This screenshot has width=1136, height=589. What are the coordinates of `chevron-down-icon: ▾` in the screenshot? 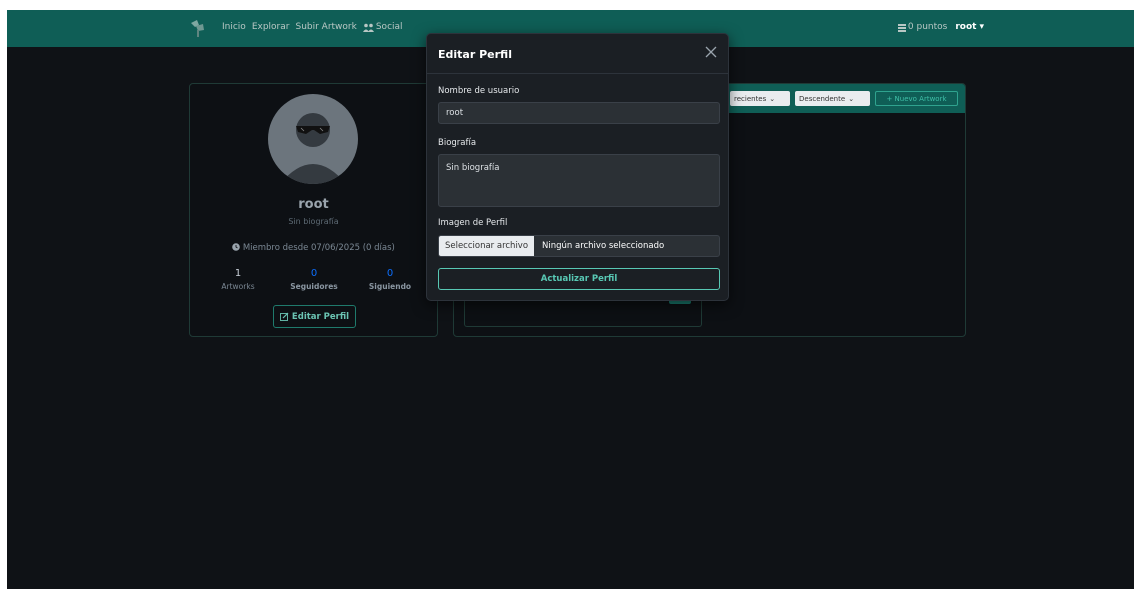 It's located at (981, 27).